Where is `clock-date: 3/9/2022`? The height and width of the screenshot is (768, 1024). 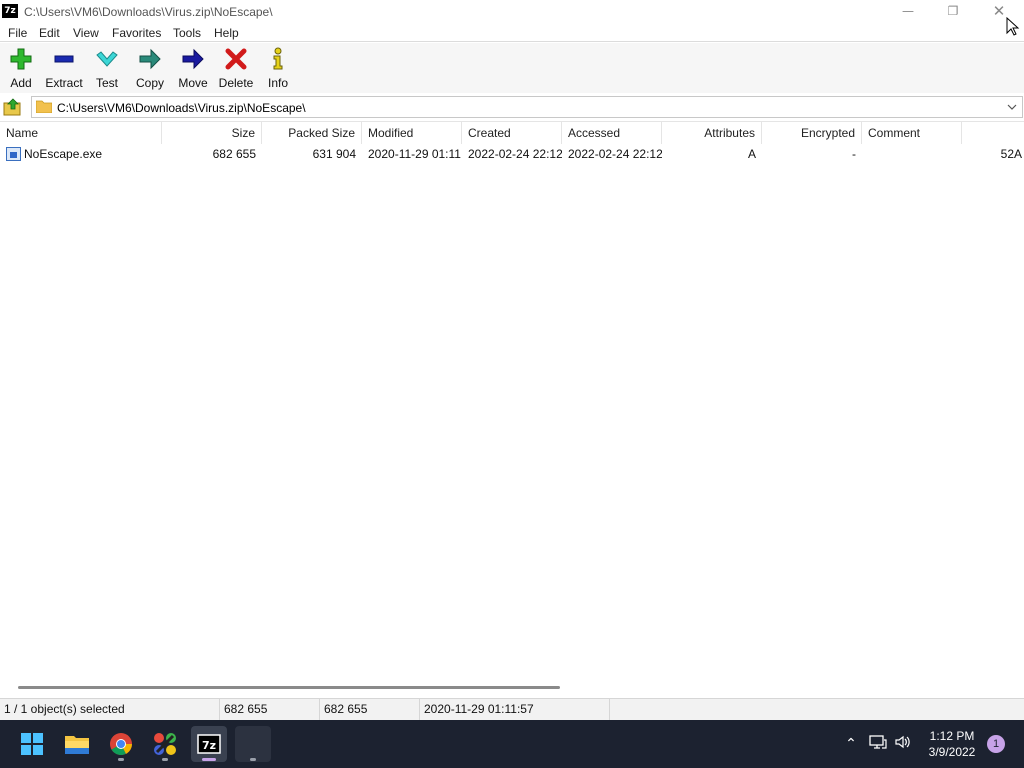
clock-date: 3/9/2022 is located at coordinates (952, 752).